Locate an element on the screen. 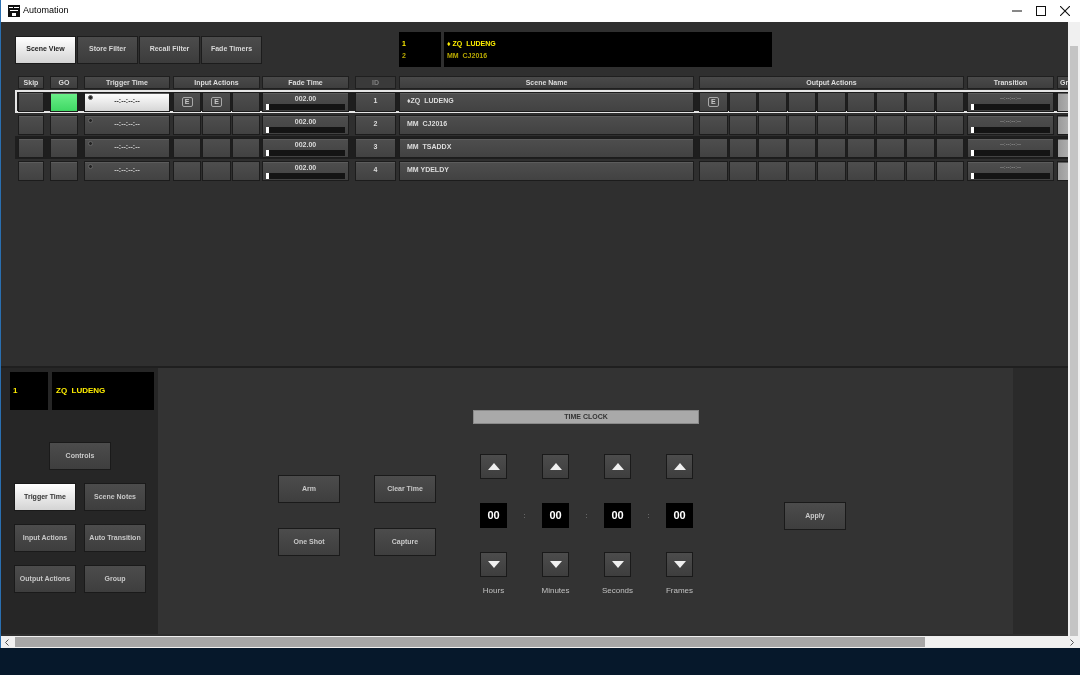  chevron-left-icon is located at coordinates (7, 642).